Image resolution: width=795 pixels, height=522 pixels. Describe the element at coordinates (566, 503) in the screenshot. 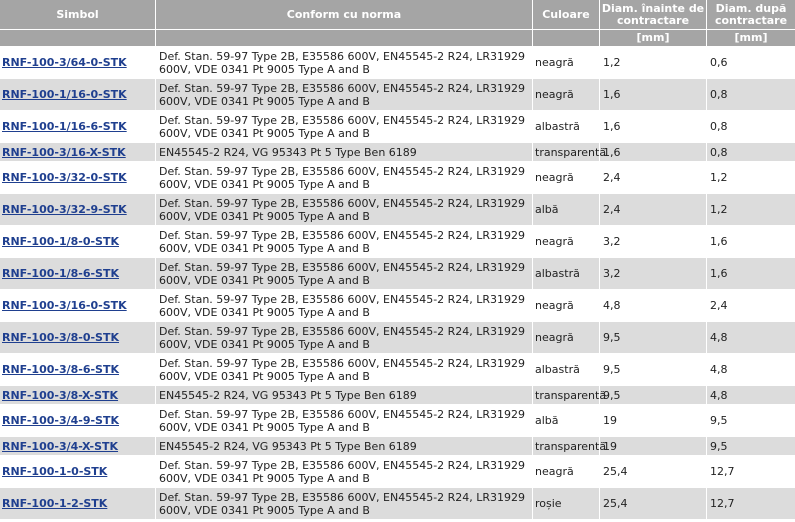

I see `color-cell: roșie` at that location.